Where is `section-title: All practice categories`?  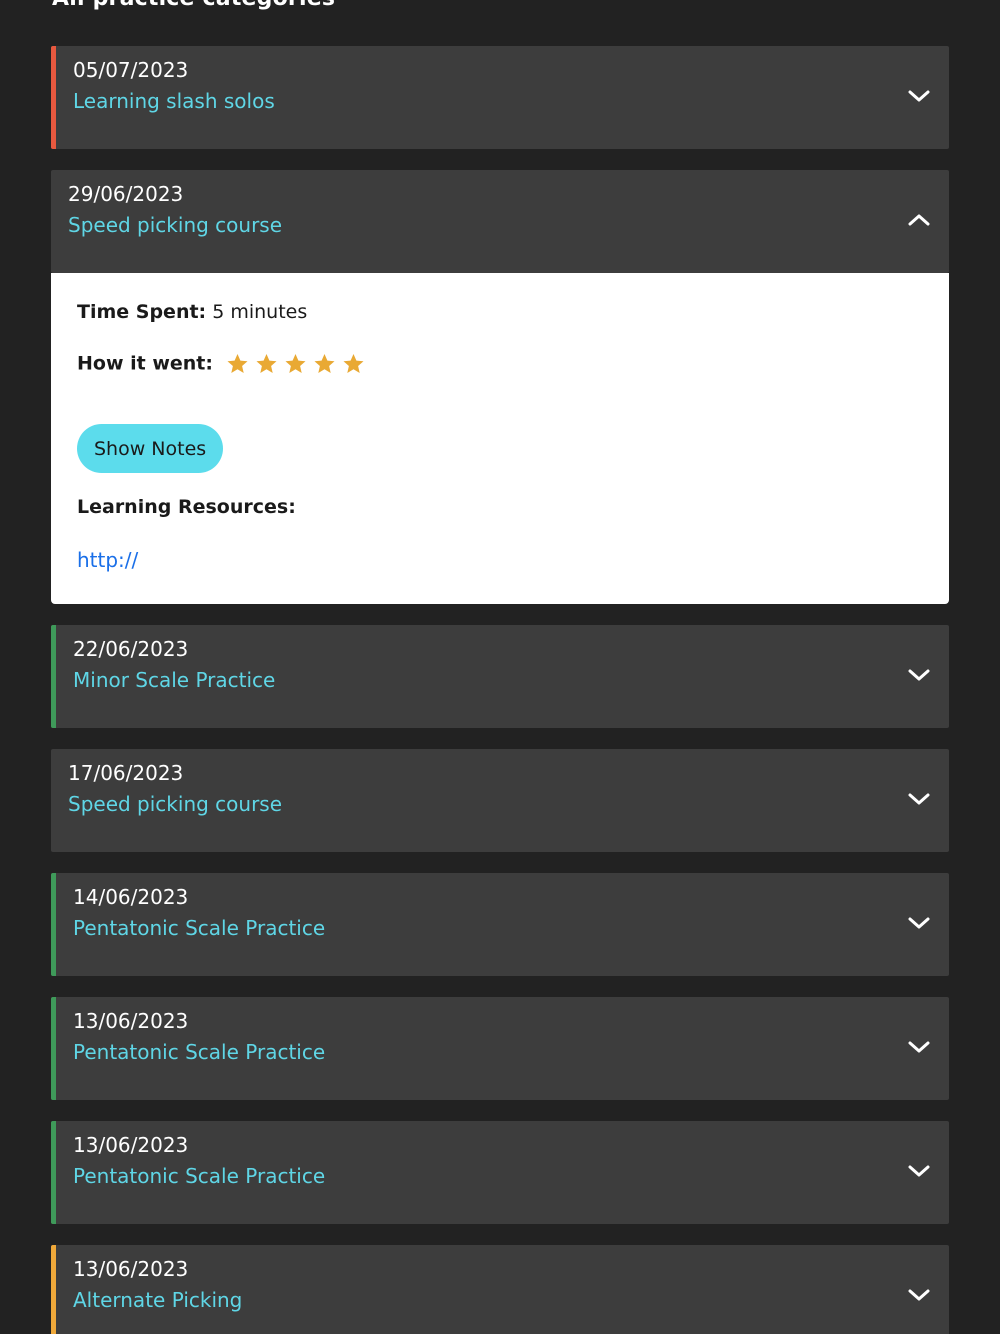
section-title: All practice categories is located at coordinates (193, 5).